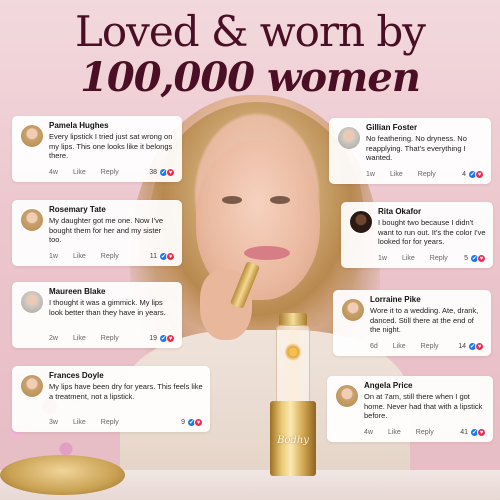 Image resolution: width=500 pixels, height=500 pixels. What do you see at coordinates (388, 385) in the screenshot?
I see `reviewer-name: Angela Price` at bounding box center [388, 385].